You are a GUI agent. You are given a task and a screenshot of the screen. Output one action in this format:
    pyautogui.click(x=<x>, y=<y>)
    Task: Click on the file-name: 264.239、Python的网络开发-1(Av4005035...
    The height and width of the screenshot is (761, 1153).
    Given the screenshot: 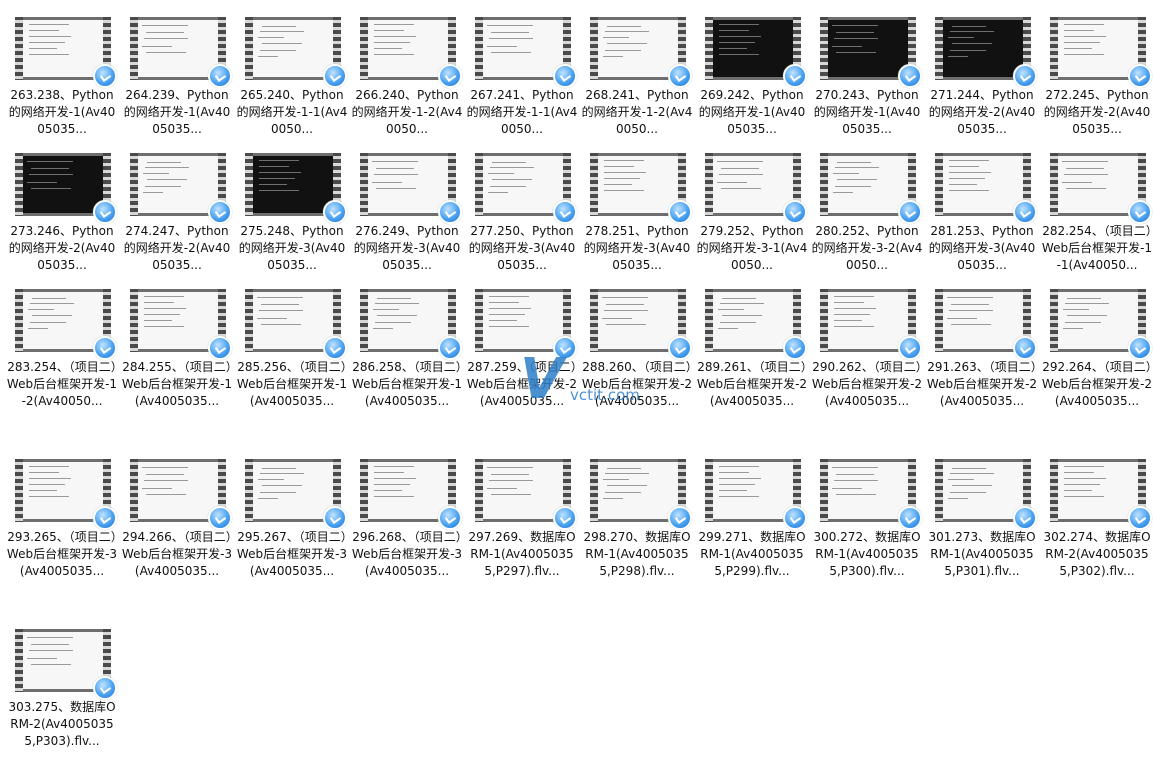 What is the action you would take?
    pyautogui.click(x=177, y=112)
    